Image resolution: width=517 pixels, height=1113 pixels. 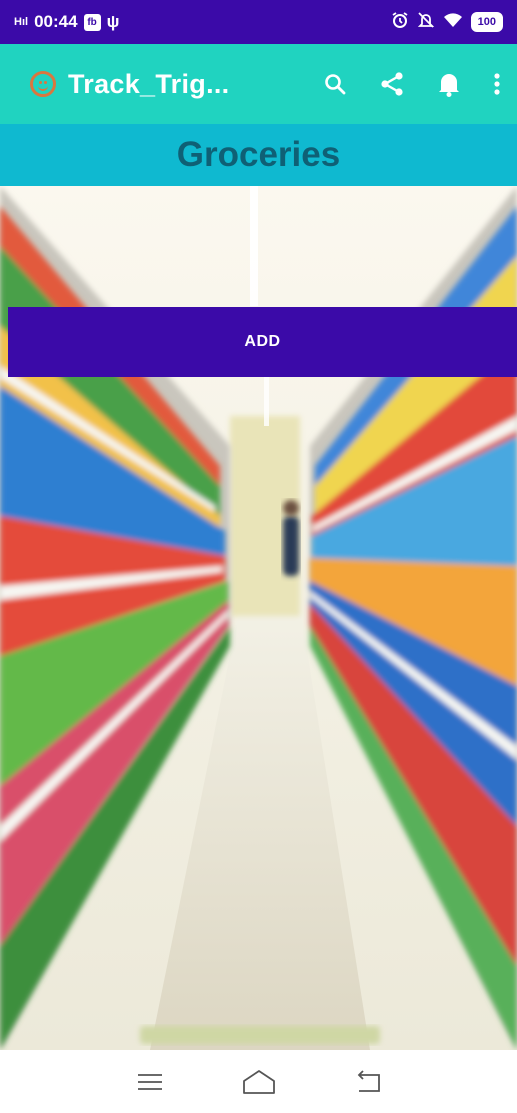 I want to click on app-bar-actions, so click(x=412, y=84).